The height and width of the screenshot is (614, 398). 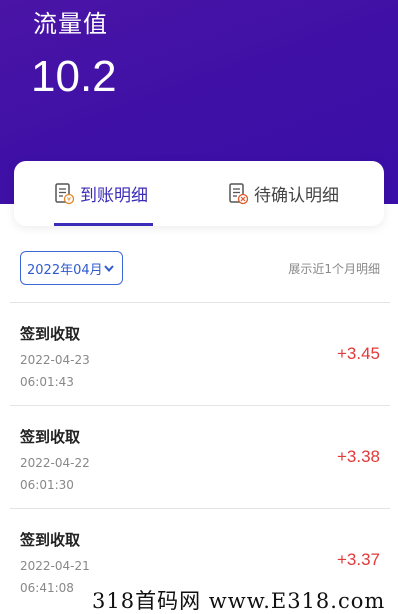 I want to click on record-date: 2022-04-22, so click(x=55, y=463).